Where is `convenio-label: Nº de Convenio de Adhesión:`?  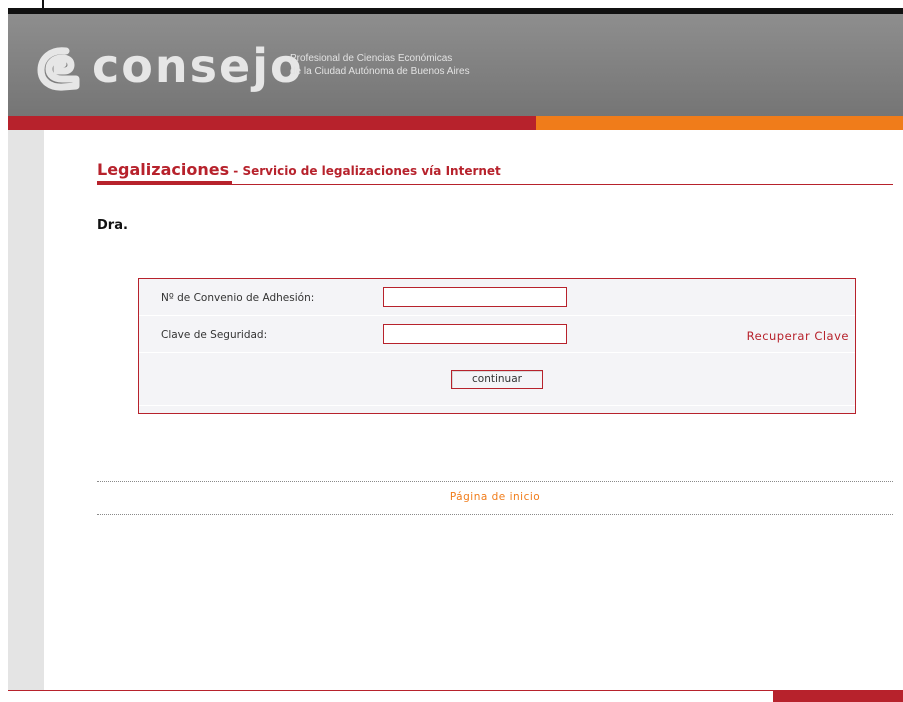
convenio-label: Nº de Convenio de Adhesión: is located at coordinates (238, 298).